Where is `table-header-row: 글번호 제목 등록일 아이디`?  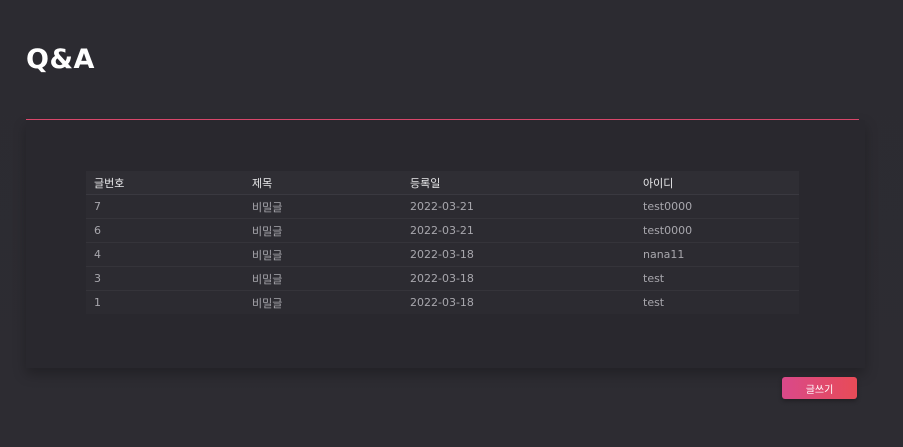
table-header-row: 글번호 제목 등록일 아이디 is located at coordinates (442, 183).